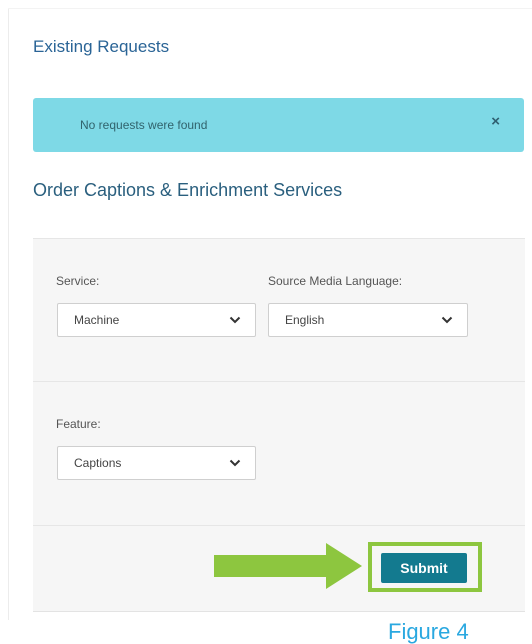 Image resolution: width=532 pixels, height=644 pixels. I want to click on order-services-heading: Order Captions & Enrichment Services, so click(188, 190).